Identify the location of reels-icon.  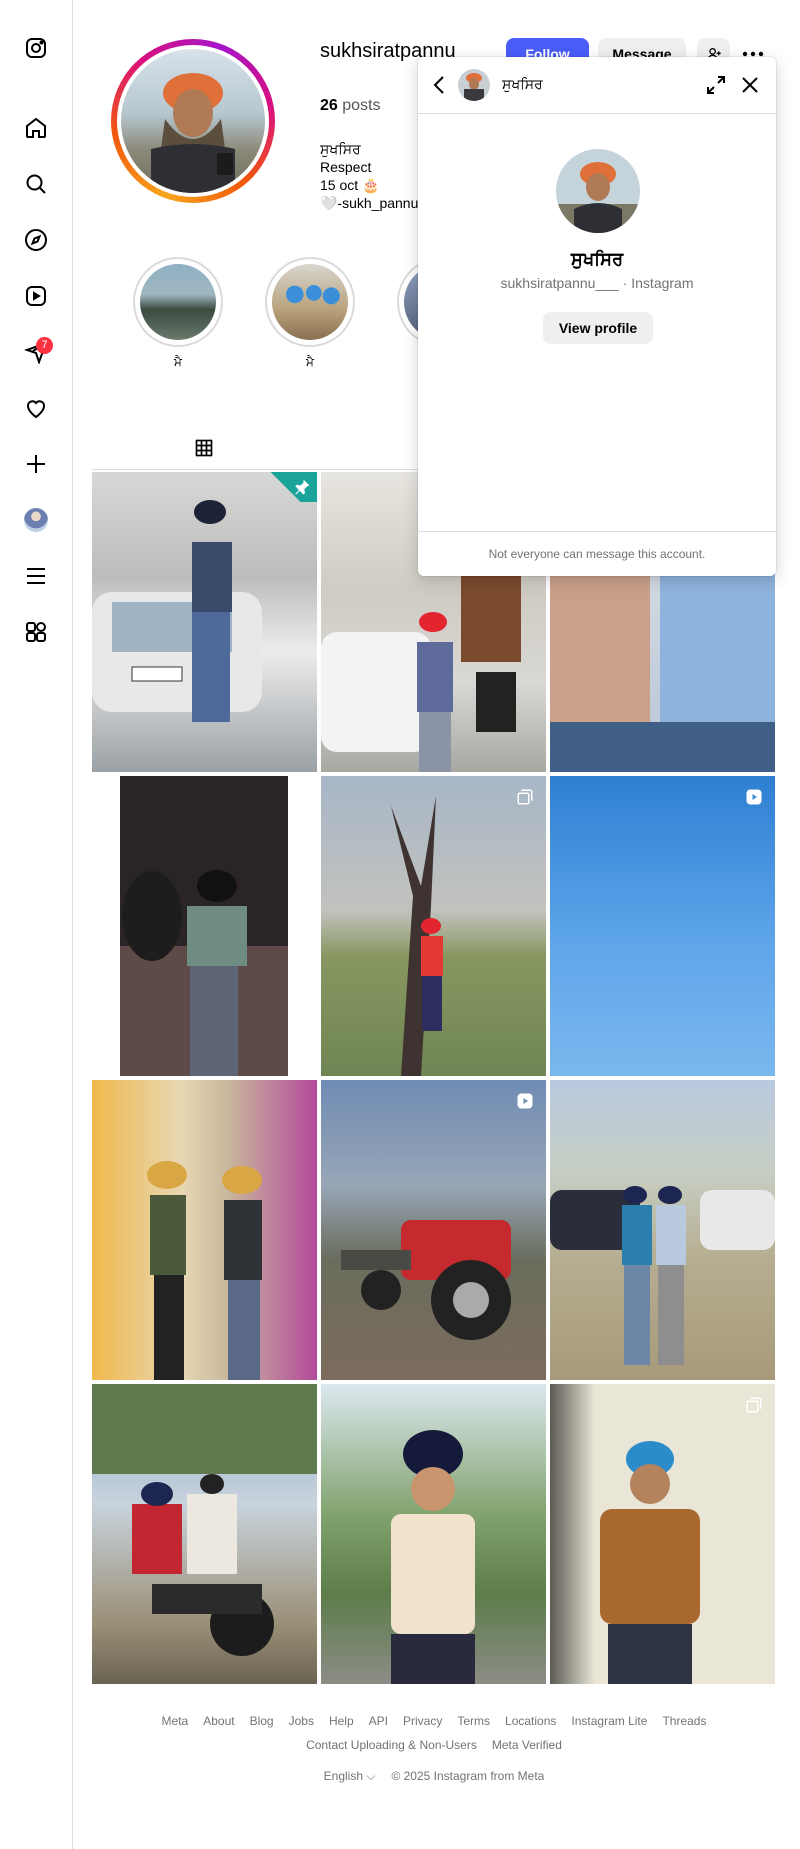
(36, 296).